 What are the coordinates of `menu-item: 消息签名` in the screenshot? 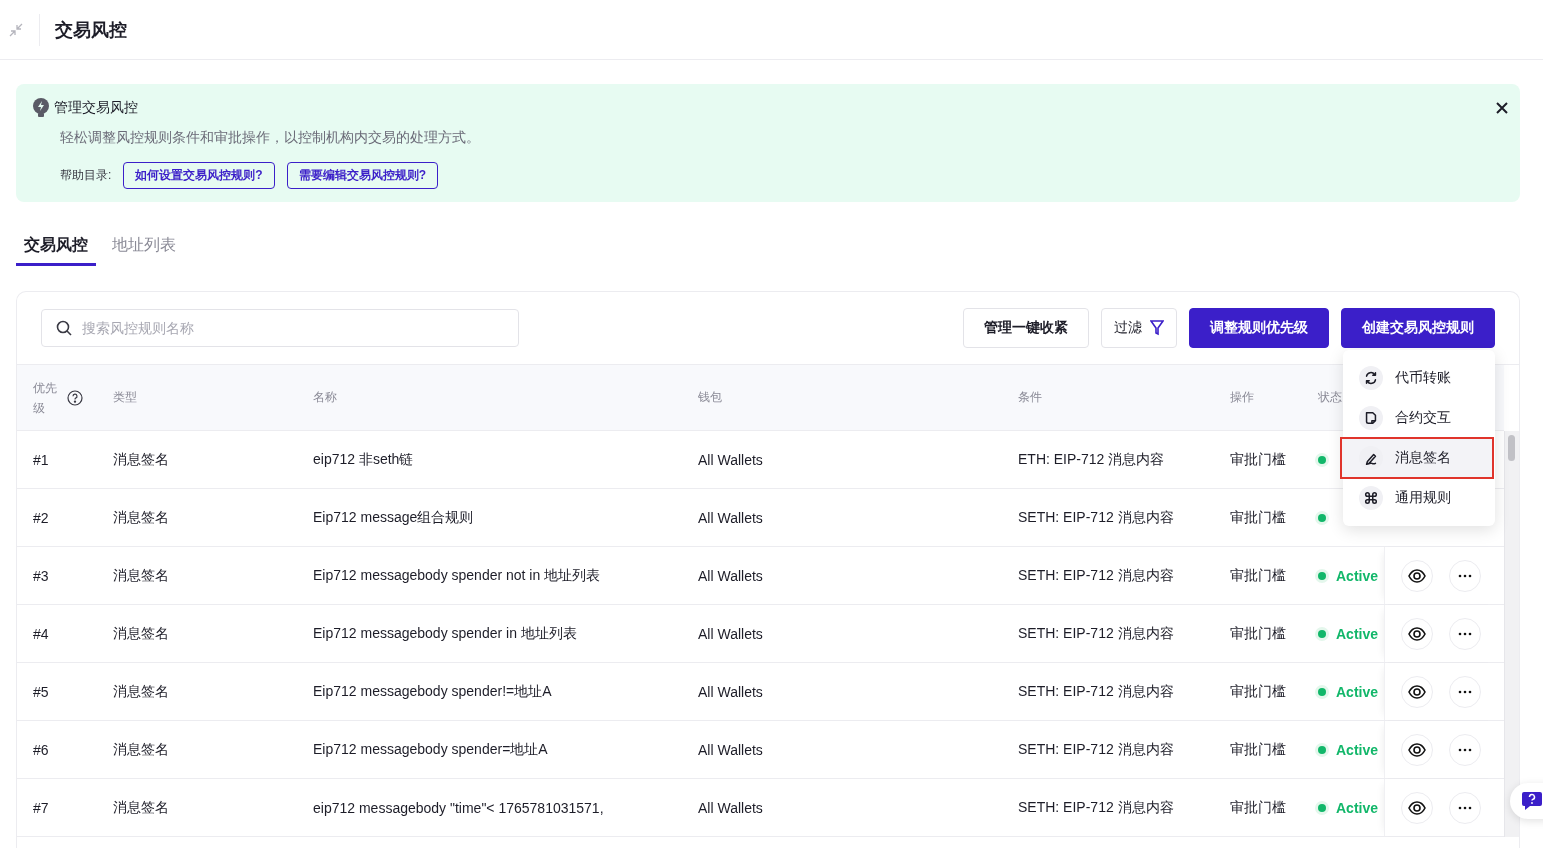 It's located at (1417, 458).